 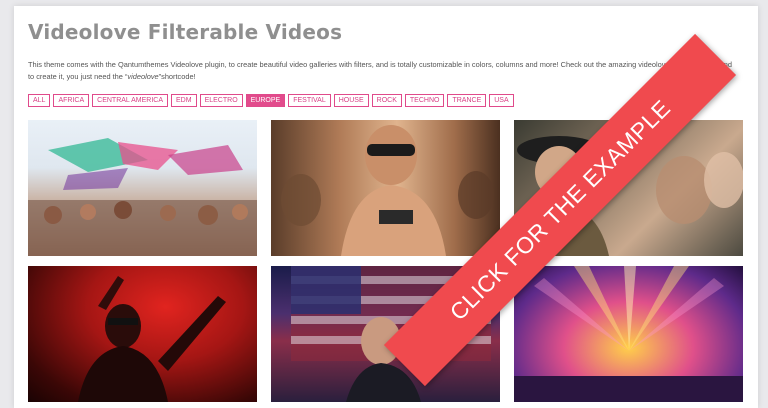 What do you see at coordinates (386, 100) in the screenshot?
I see `filter-tag-rock: ROCK` at bounding box center [386, 100].